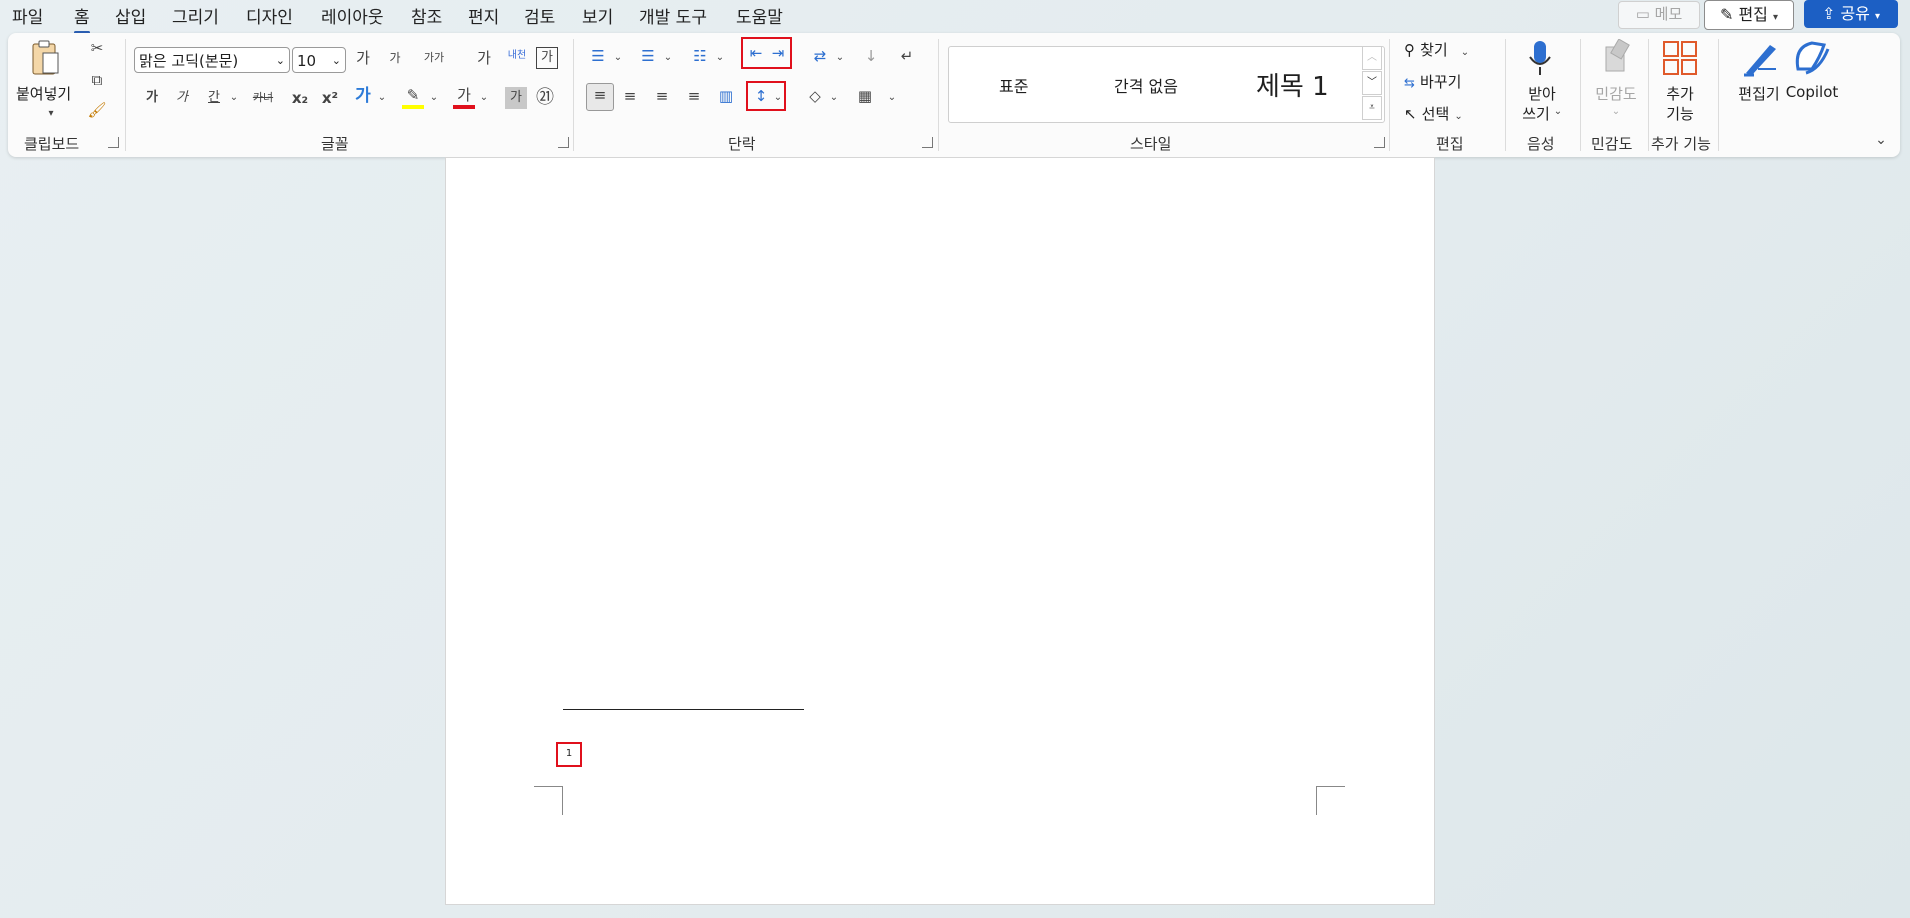 Image resolution: width=1910 pixels, height=918 pixels. Describe the element at coordinates (1379, 142) in the screenshot. I see `styles-launcher-icon` at that location.